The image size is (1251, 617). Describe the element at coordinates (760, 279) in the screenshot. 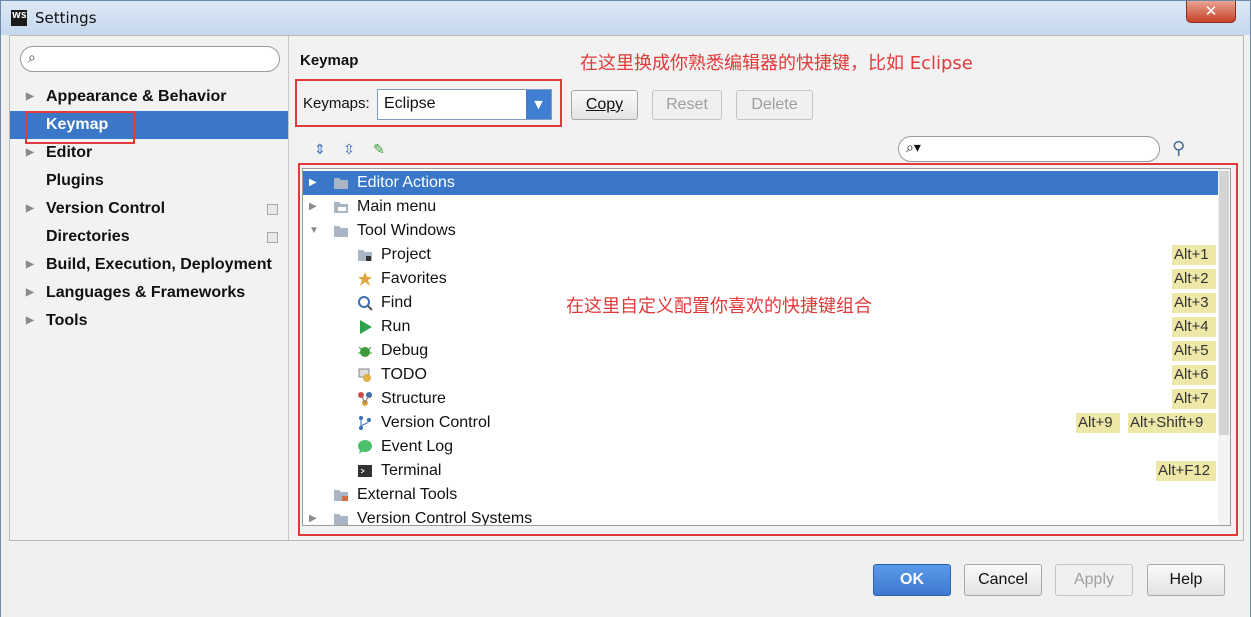

I see `tree-row: Favorites Alt+2` at that location.